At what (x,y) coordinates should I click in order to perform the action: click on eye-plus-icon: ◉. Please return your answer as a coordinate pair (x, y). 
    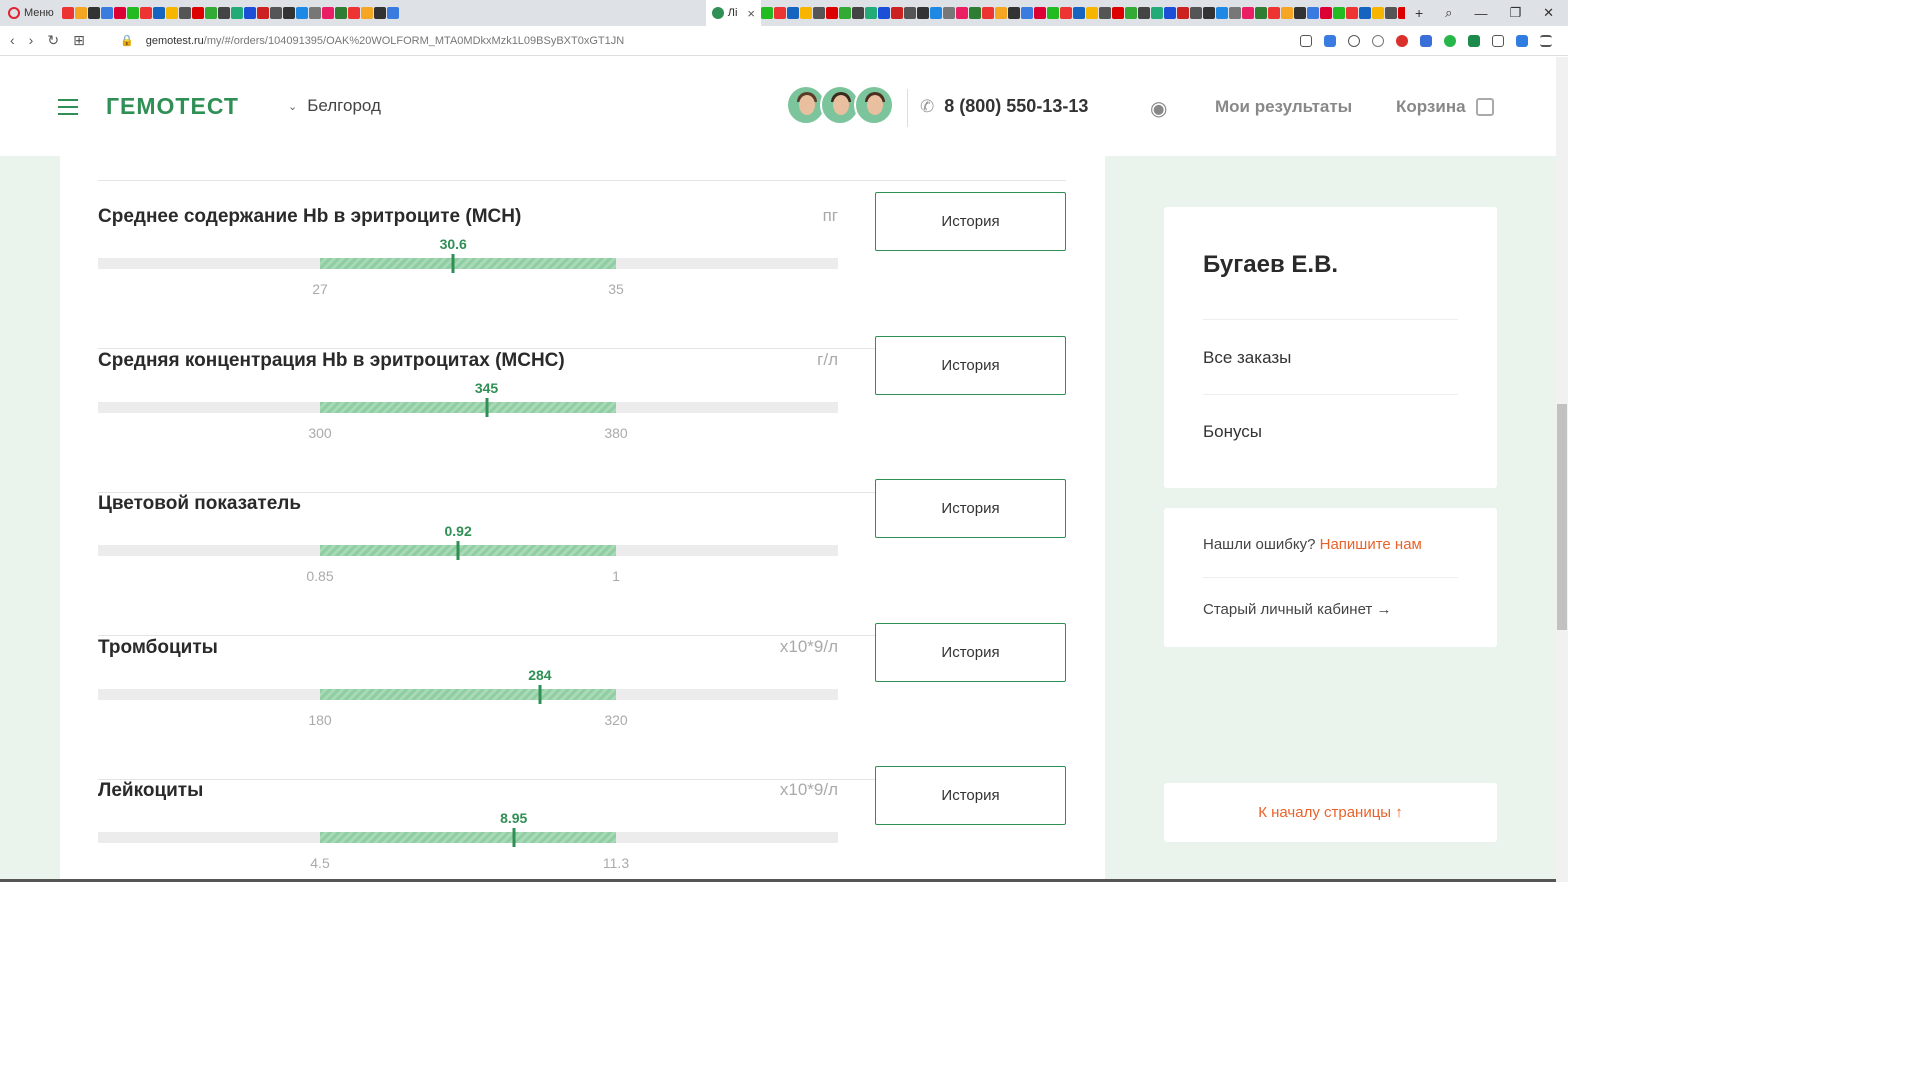
    Looking at the image, I should click on (1158, 108).